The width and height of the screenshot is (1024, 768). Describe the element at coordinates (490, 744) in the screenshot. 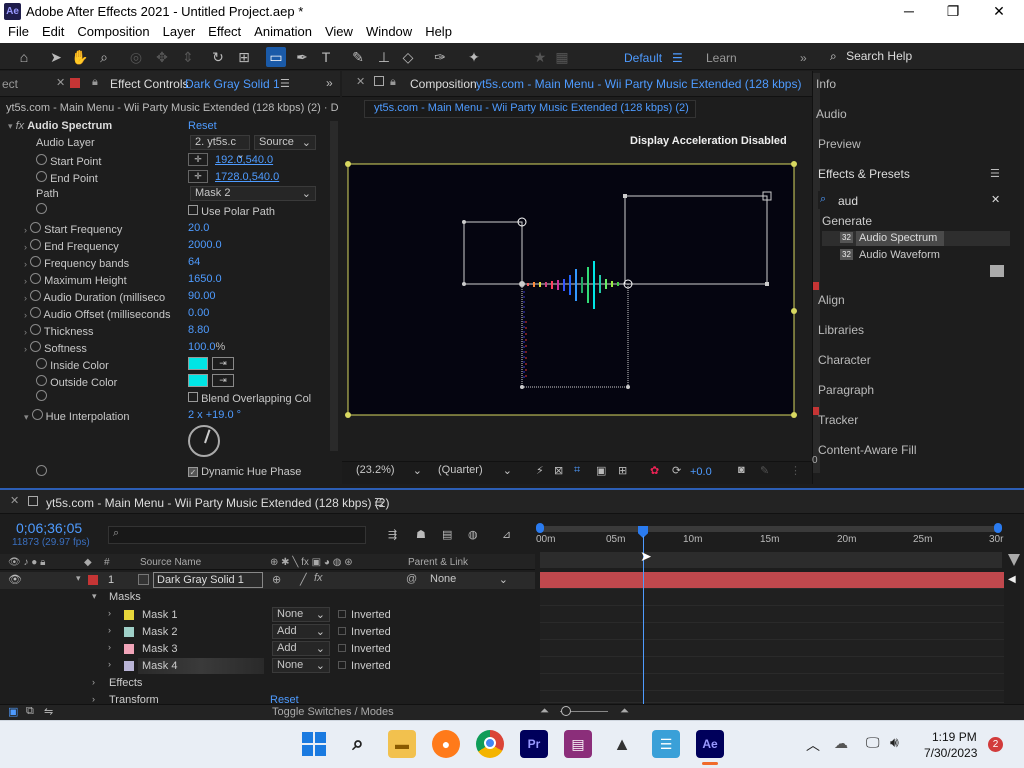

I see `chrome-icon` at that location.